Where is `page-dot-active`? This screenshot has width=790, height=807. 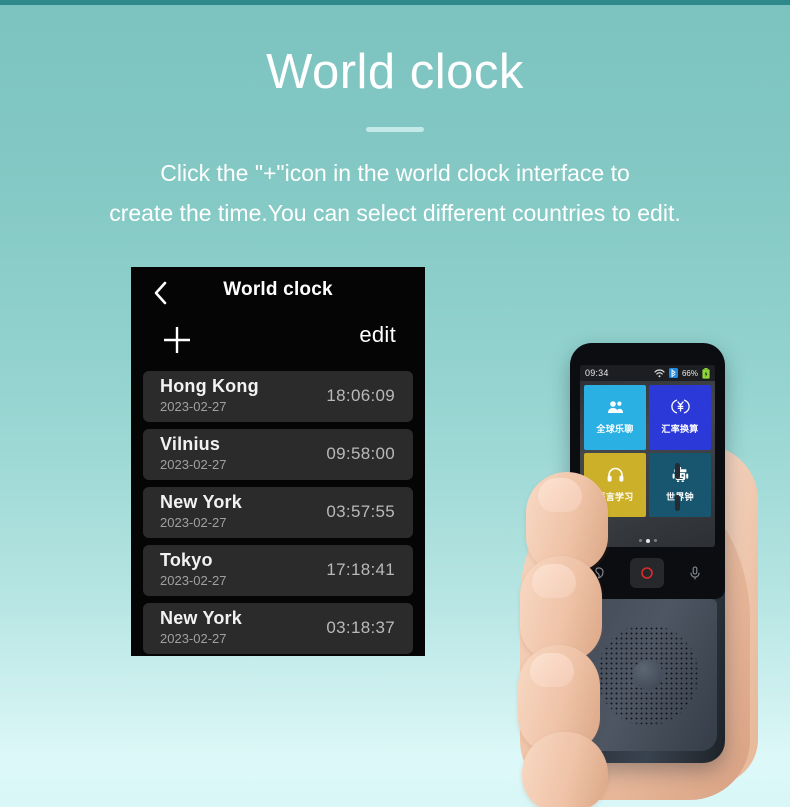 page-dot-active is located at coordinates (647, 541).